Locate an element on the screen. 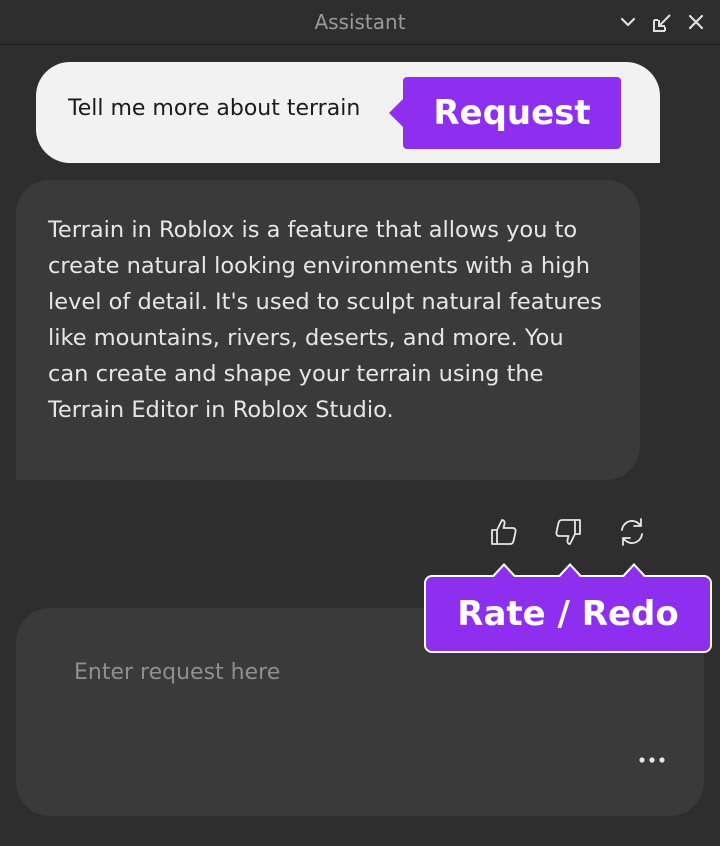 Image resolution: width=720 pixels, height=846 pixels. window-title: Assistant is located at coordinates (360, 22).